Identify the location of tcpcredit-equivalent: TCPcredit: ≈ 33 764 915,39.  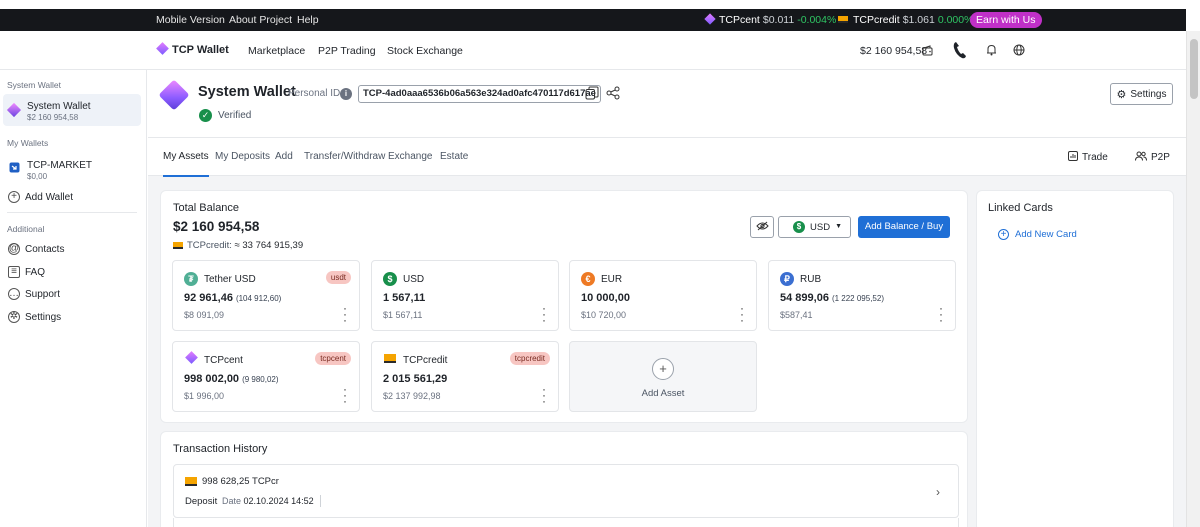
(238, 245).